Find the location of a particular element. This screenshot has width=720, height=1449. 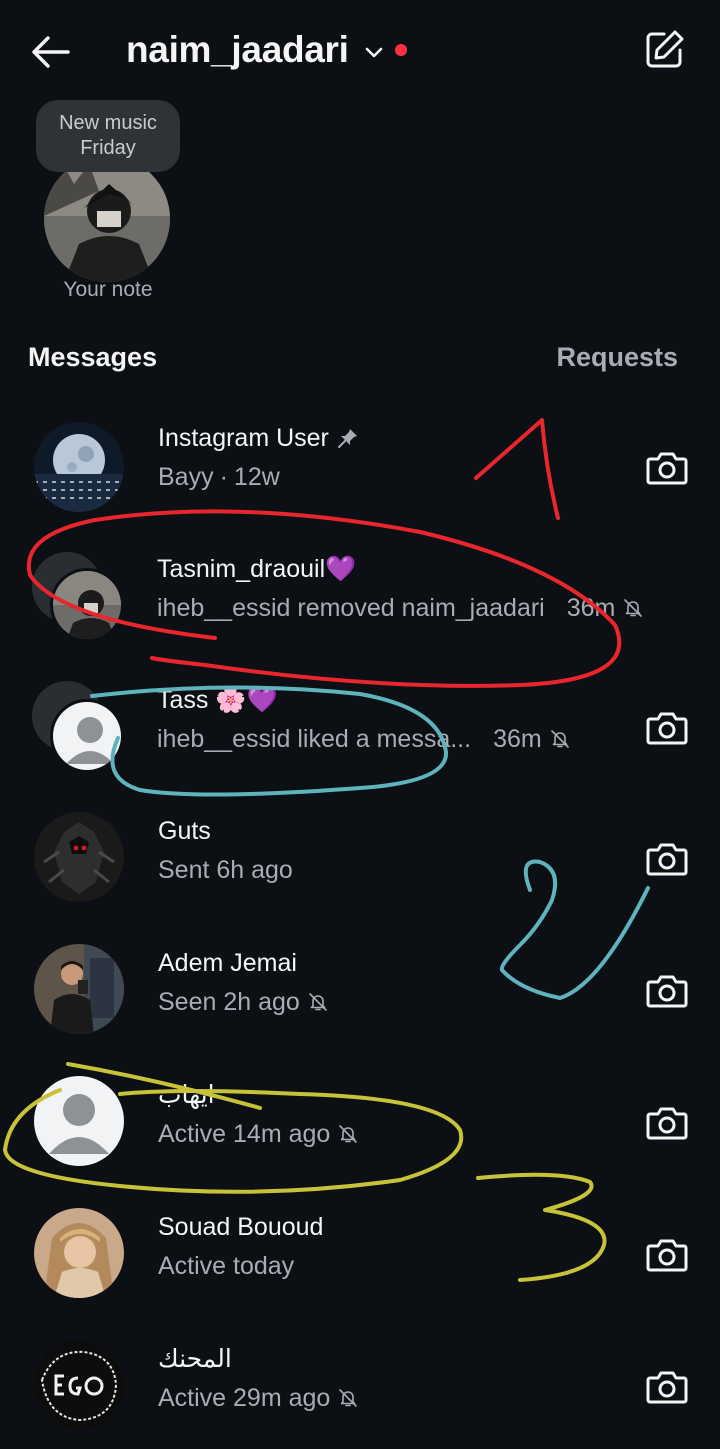

thread-preview: Sent 6h ago is located at coordinates (225, 869).